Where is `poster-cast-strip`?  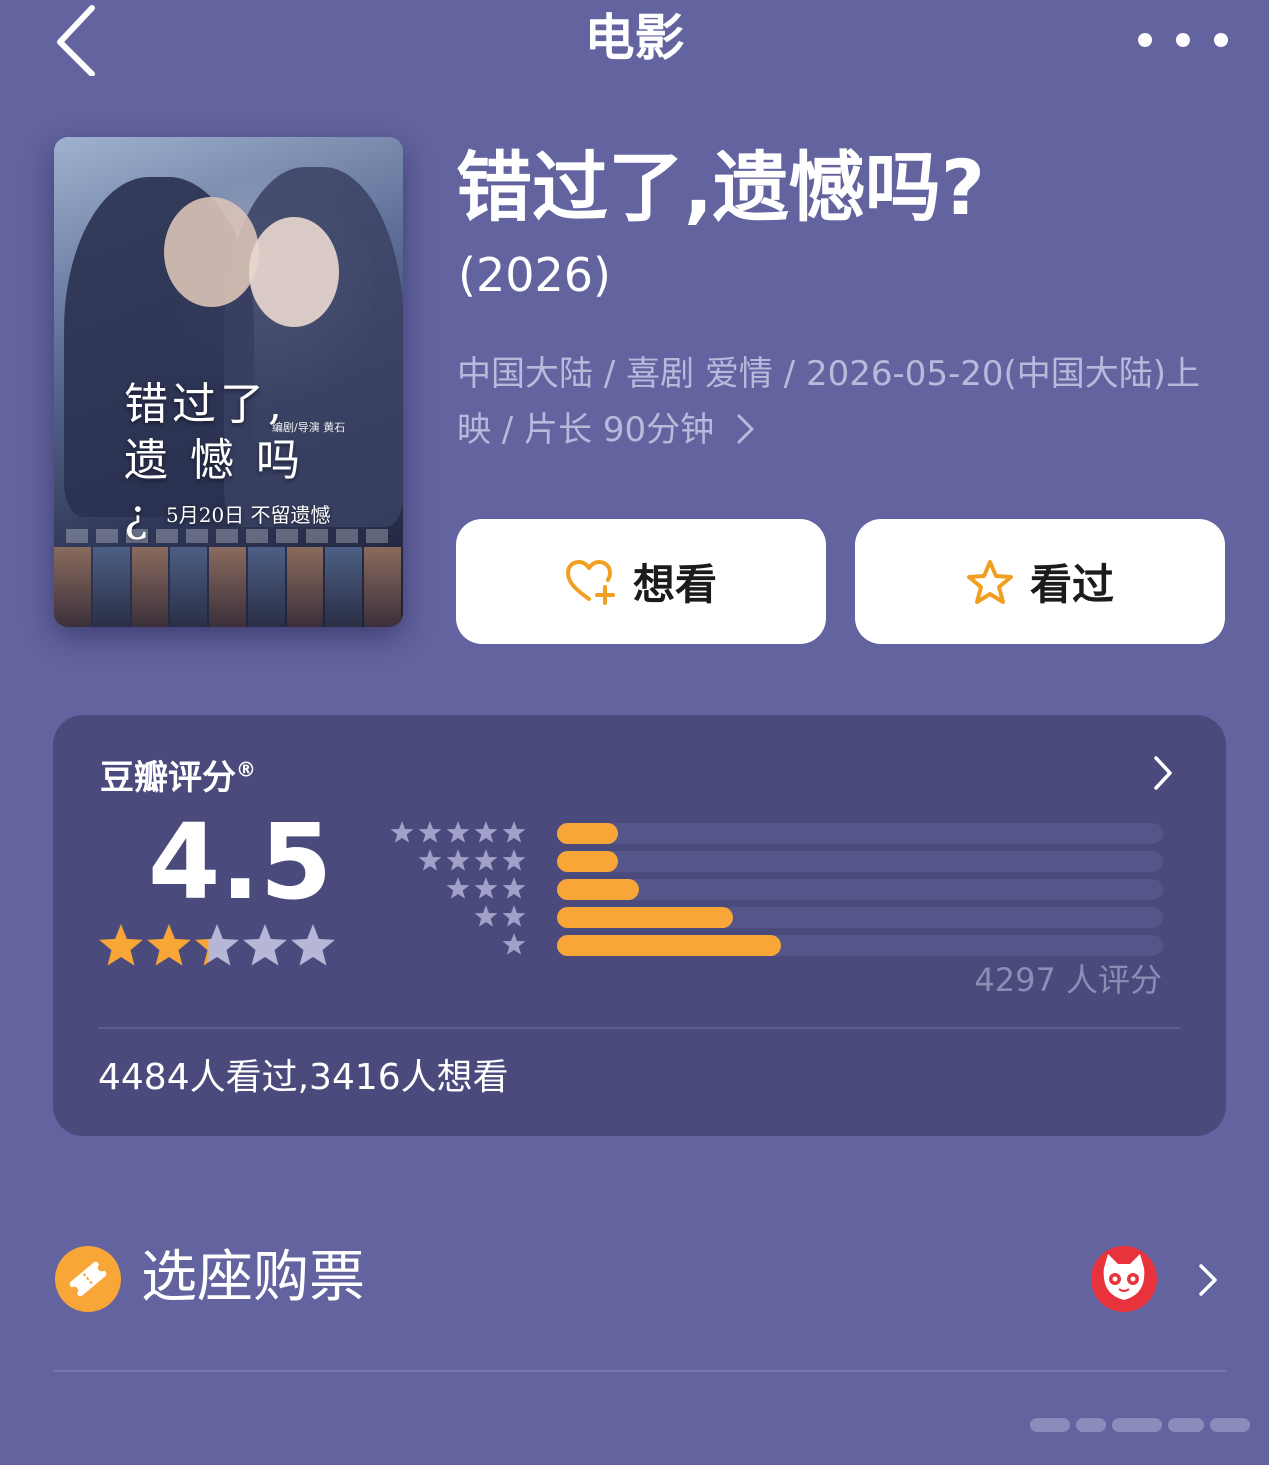
poster-cast-strip is located at coordinates (228, 587).